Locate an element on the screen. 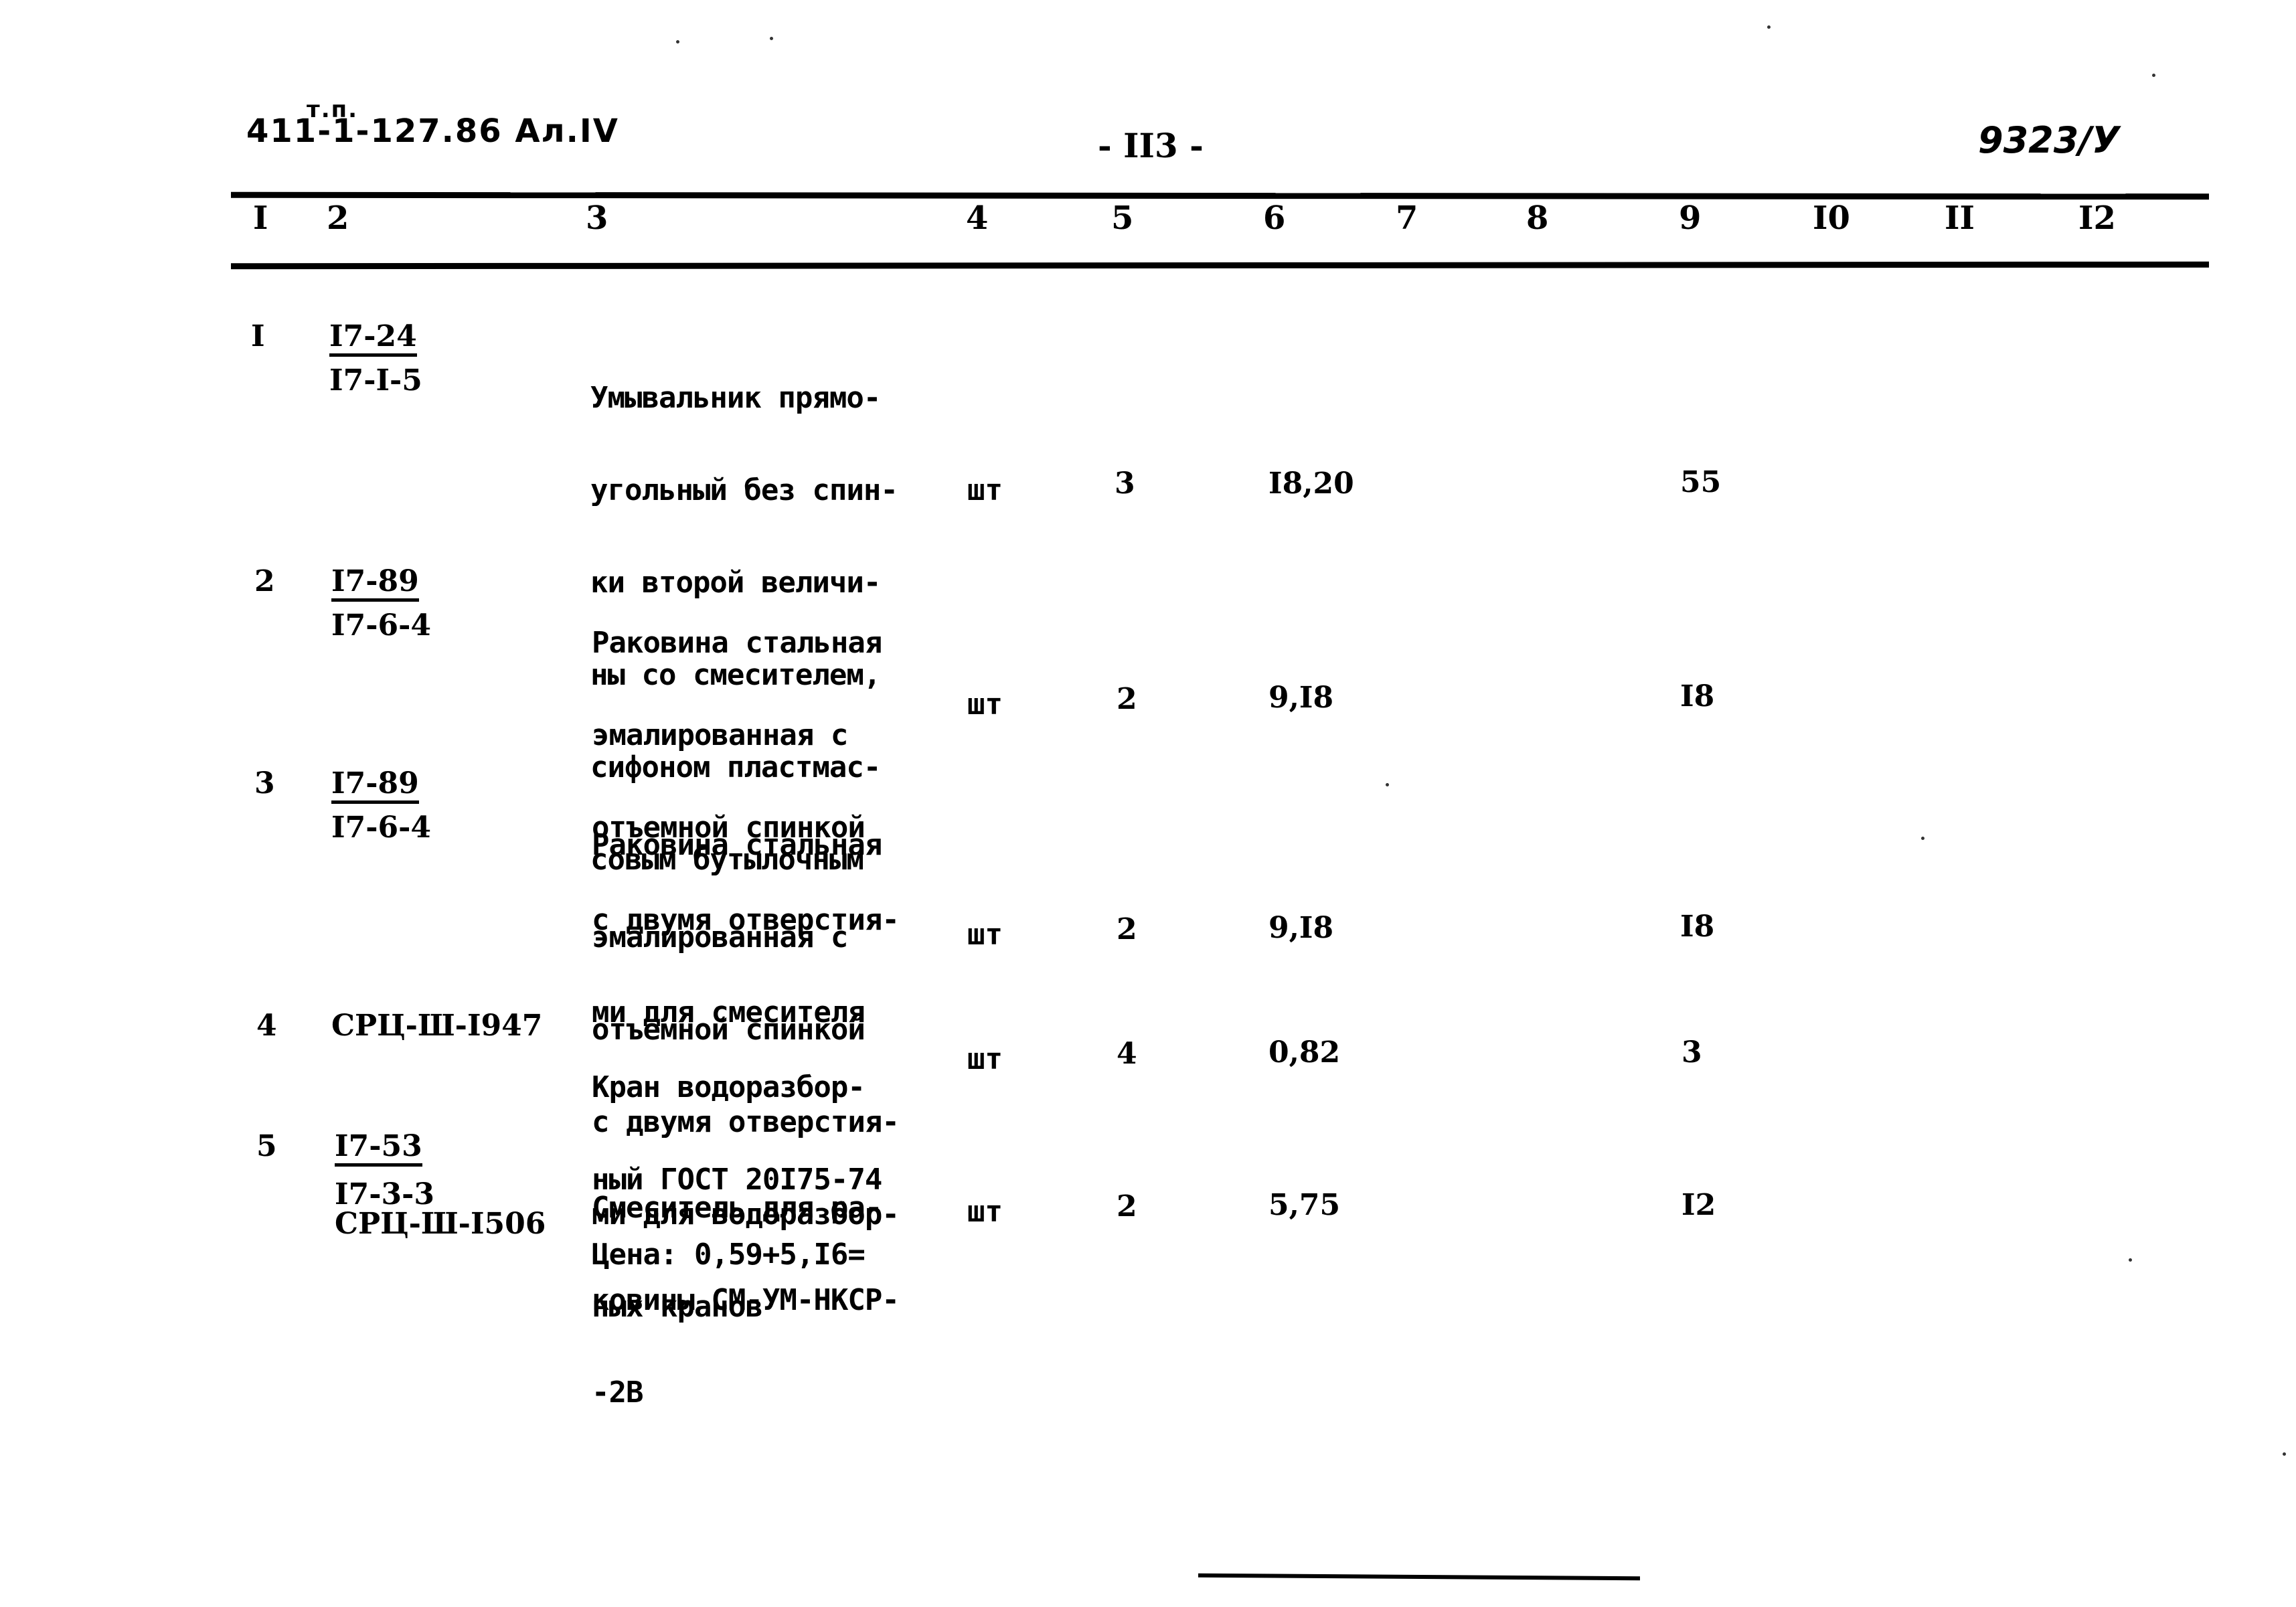 The height and width of the screenshot is (1607, 2296). column-header: I is located at coordinates (261, 218).